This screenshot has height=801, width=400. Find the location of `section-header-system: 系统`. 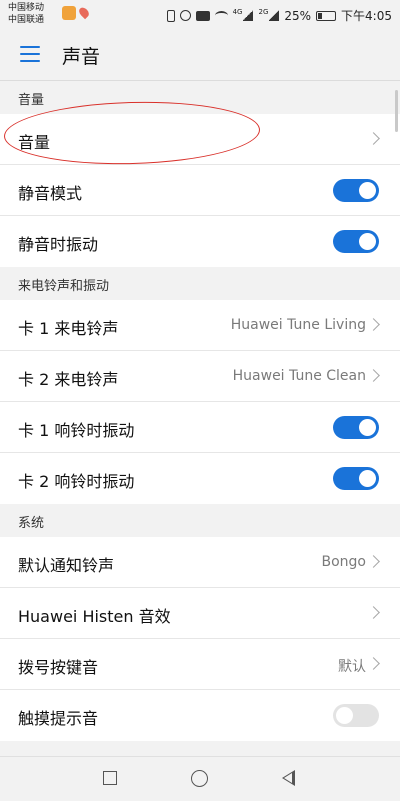

section-header-system: 系统 is located at coordinates (31, 523).